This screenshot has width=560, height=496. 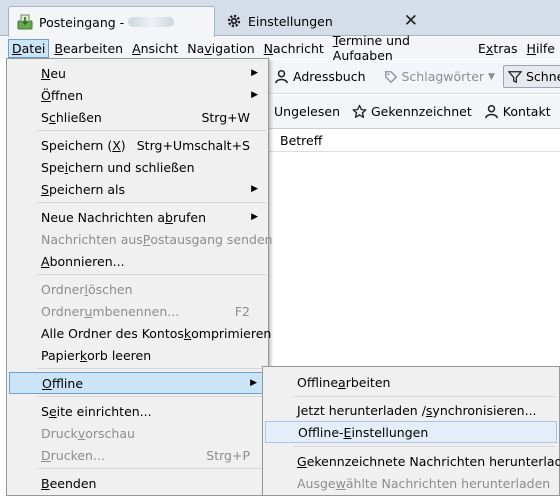 I want to click on contact-filter: Kontakt, so click(x=517, y=111).